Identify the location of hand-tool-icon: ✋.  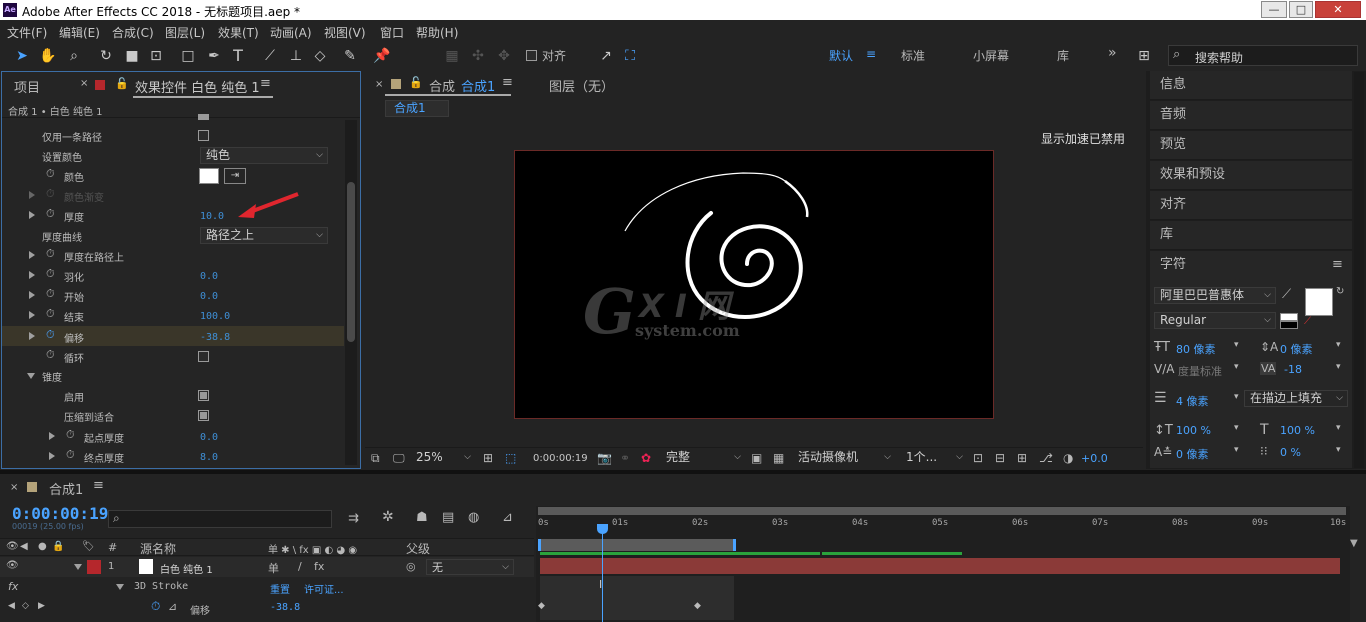
(48, 56).